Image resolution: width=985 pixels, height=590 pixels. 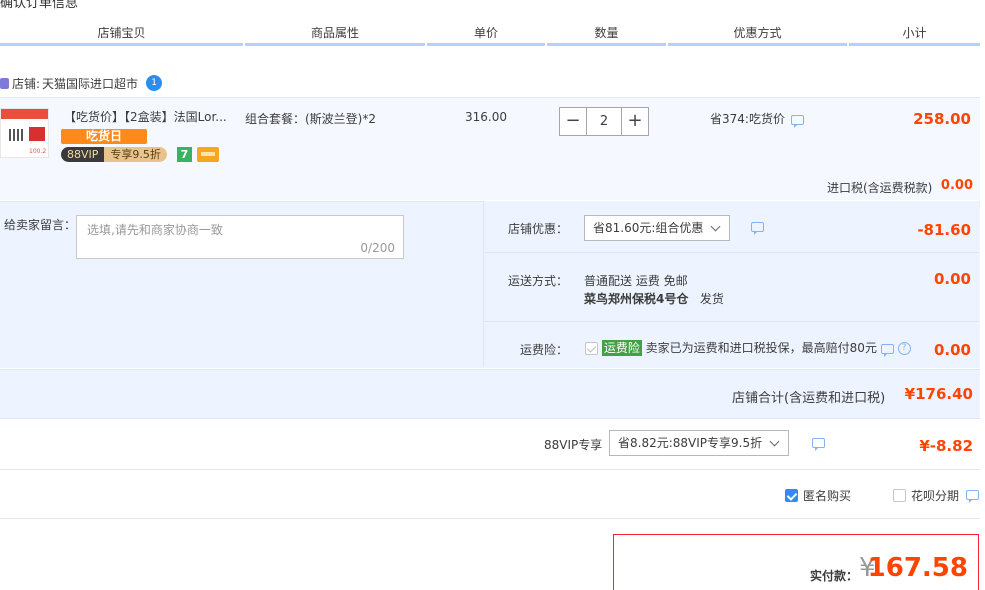 What do you see at coordinates (38, 151) in the screenshot?
I see `thumbnail-label: 100.2` at bounding box center [38, 151].